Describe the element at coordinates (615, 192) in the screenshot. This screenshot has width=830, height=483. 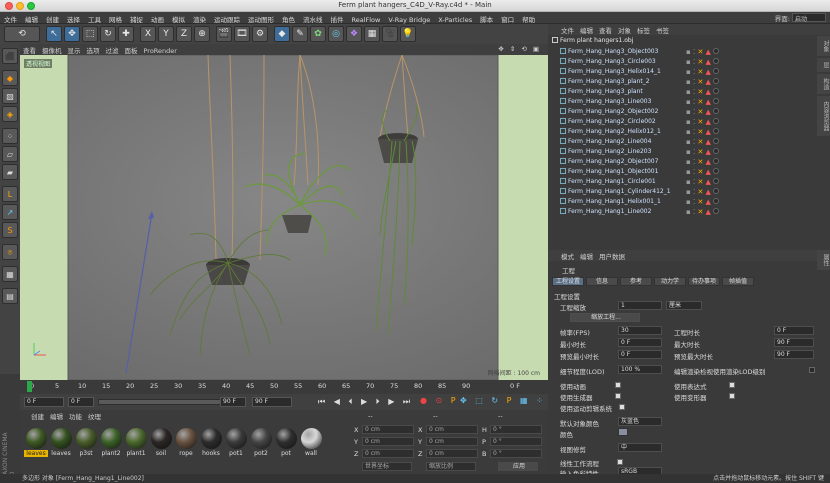
I see `object-row: Ferm_Hang_Hang1_Cylinder412_1` at that location.